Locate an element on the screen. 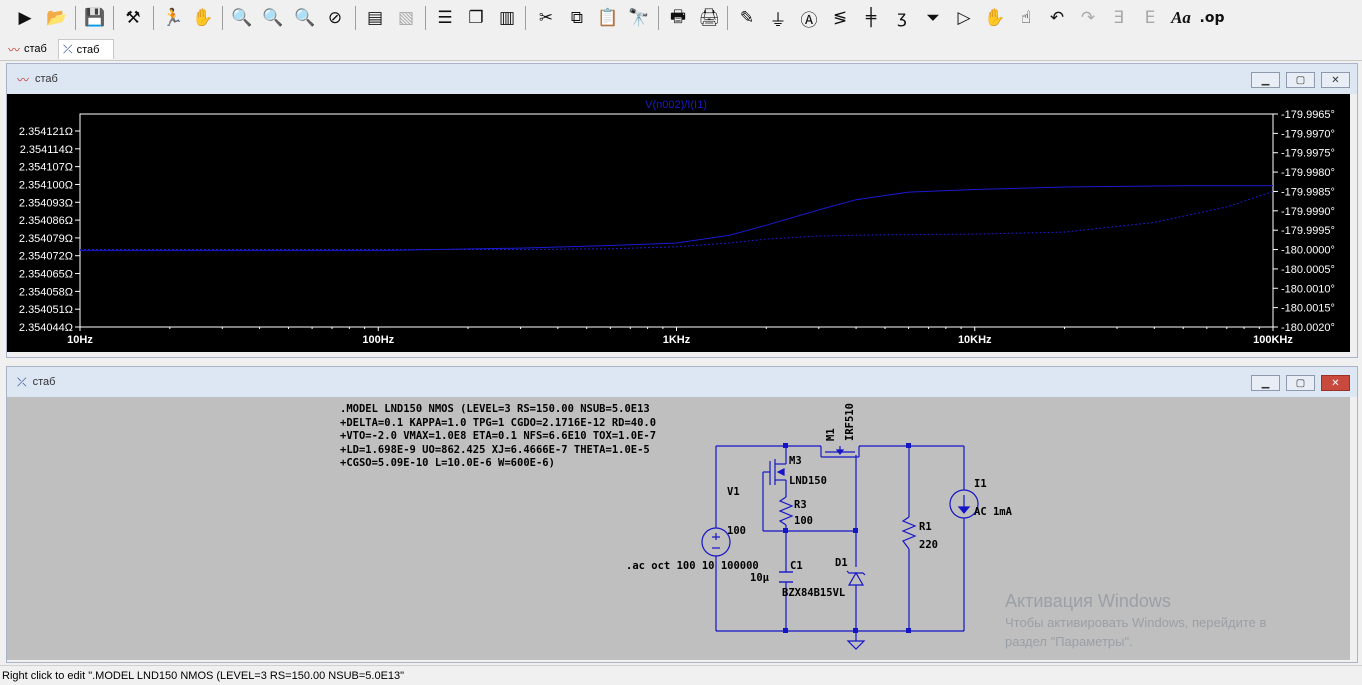 Image resolution: width=1362 pixels, height=685 pixels. capacitor-icon: ╪ is located at coordinates (871, 18).